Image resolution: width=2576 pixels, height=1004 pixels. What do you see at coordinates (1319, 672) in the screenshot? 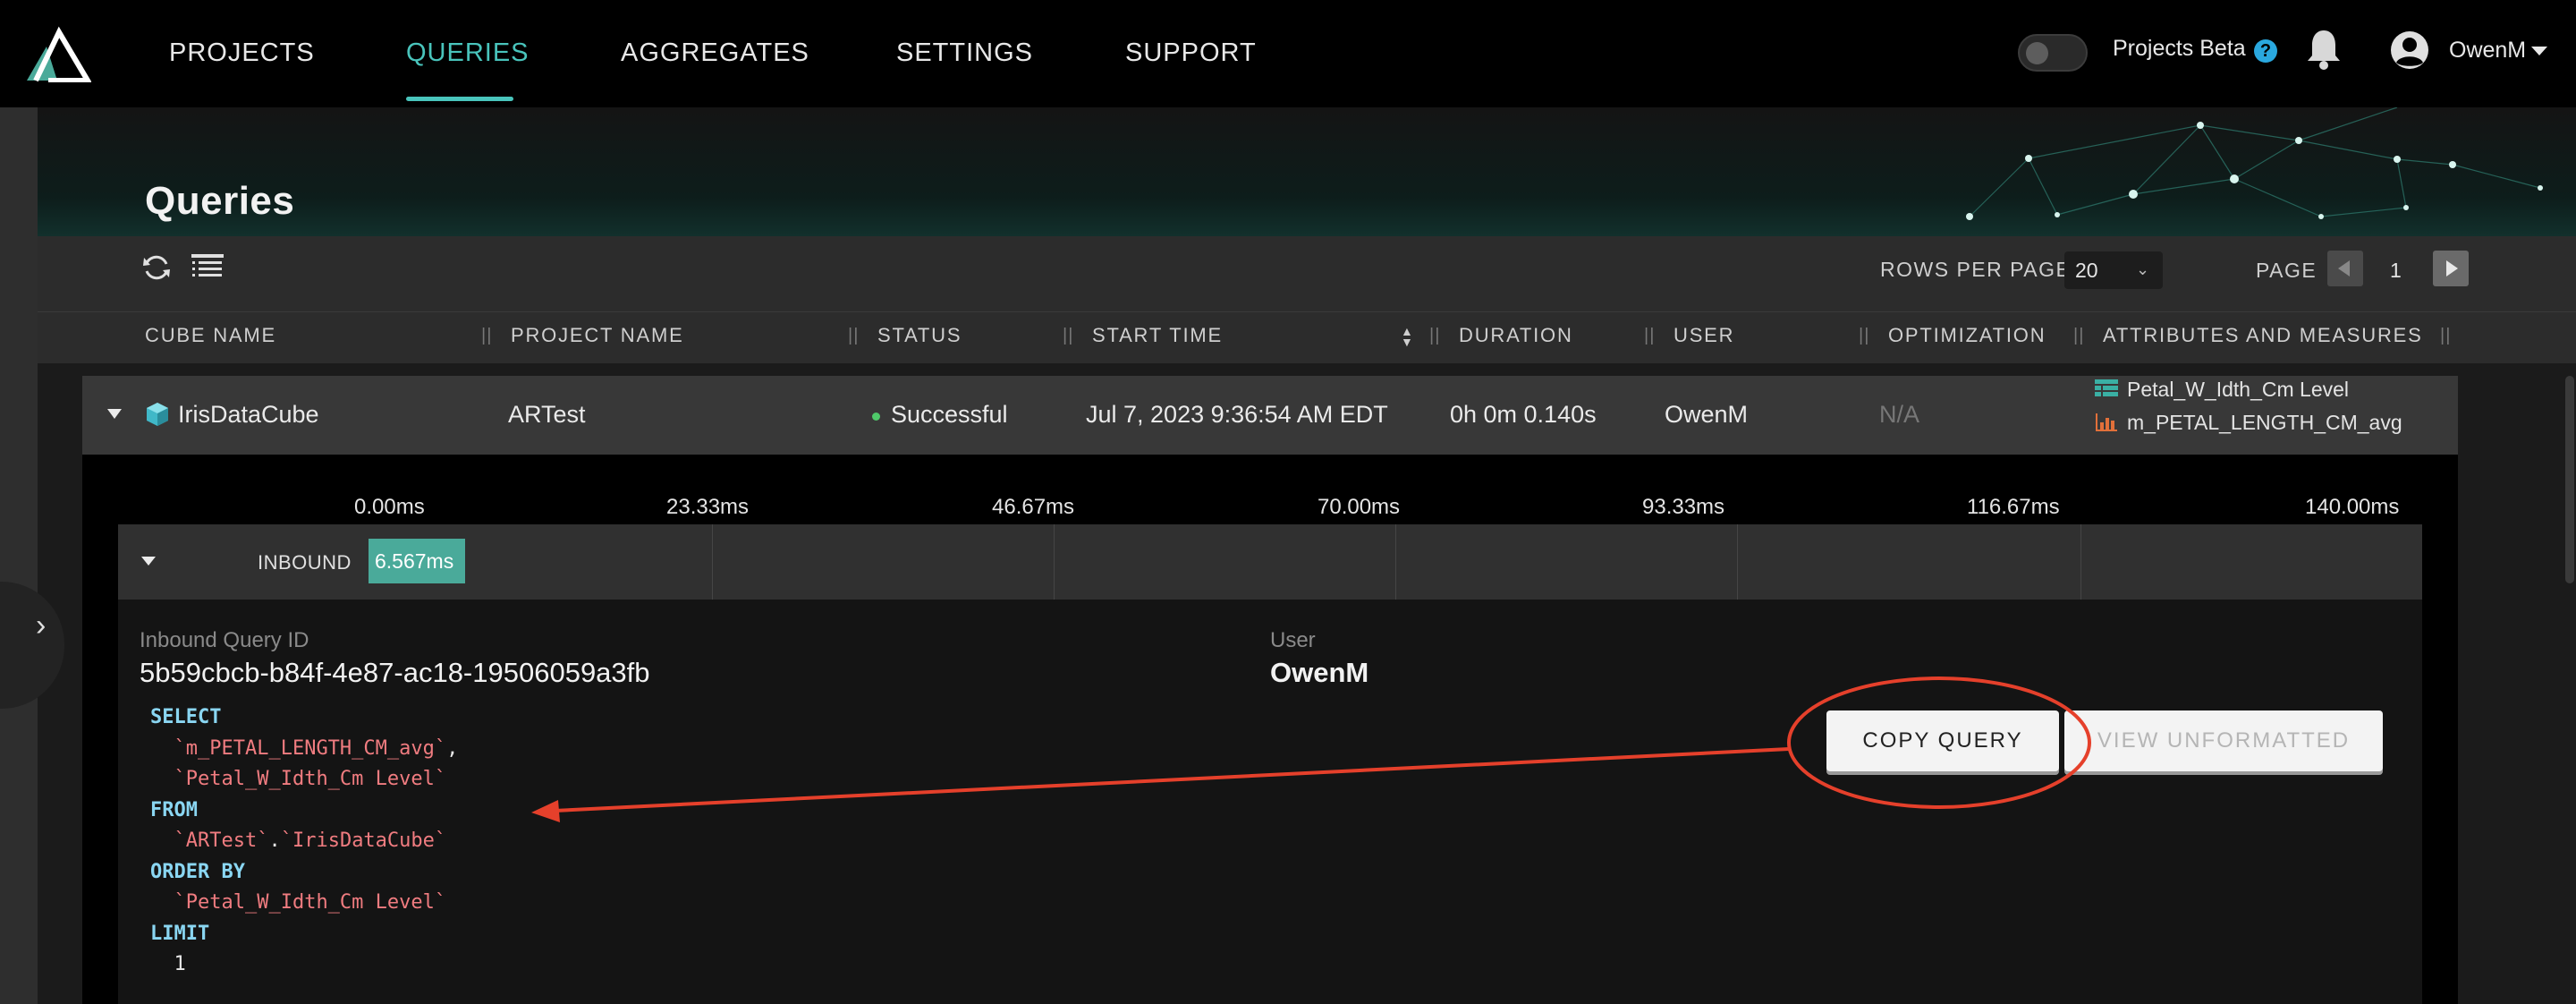
I see `user-value: OwenM` at bounding box center [1319, 672].